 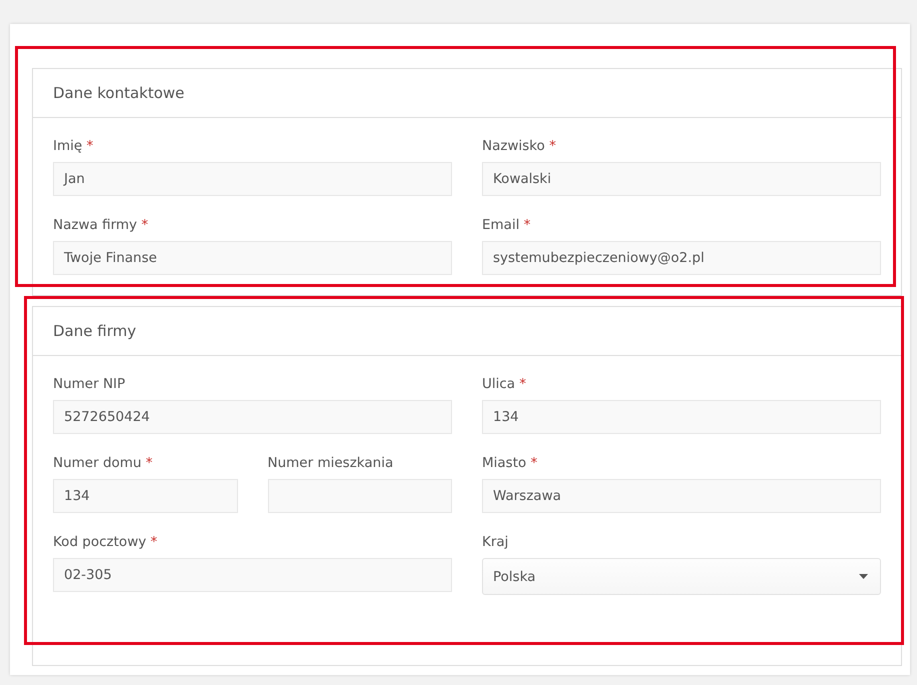 What do you see at coordinates (252, 417) in the screenshot?
I see `text-field: 5272650424` at bounding box center [252, 417].